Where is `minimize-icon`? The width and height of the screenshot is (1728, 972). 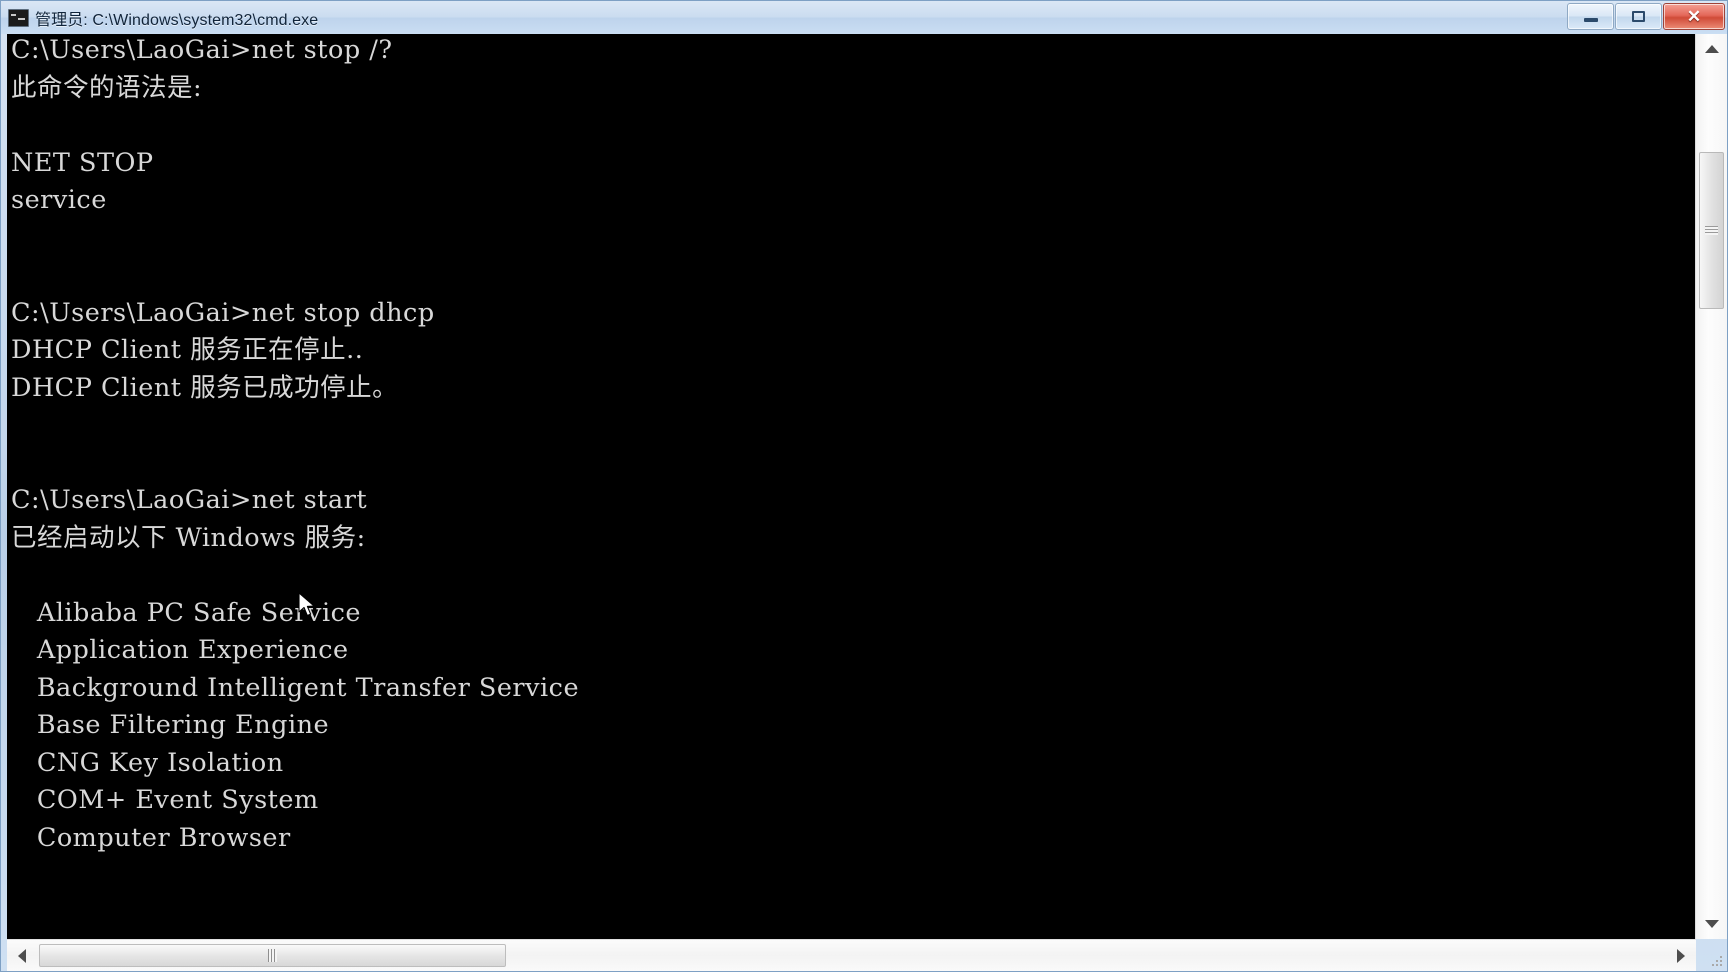 minimize-icon is located at coordinates (1590, 19).